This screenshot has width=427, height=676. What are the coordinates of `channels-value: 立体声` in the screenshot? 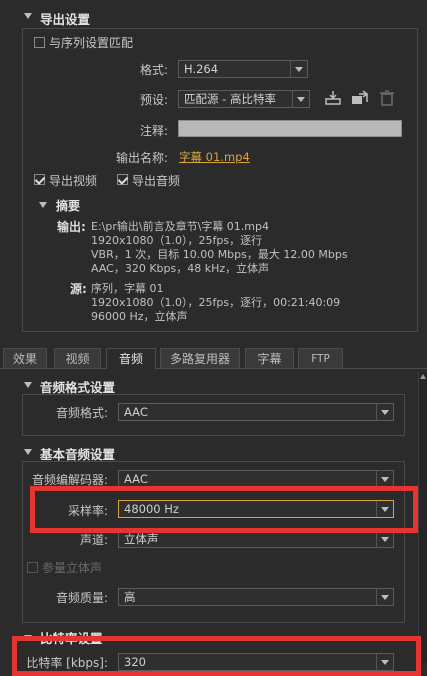 It's located at (141, 539).